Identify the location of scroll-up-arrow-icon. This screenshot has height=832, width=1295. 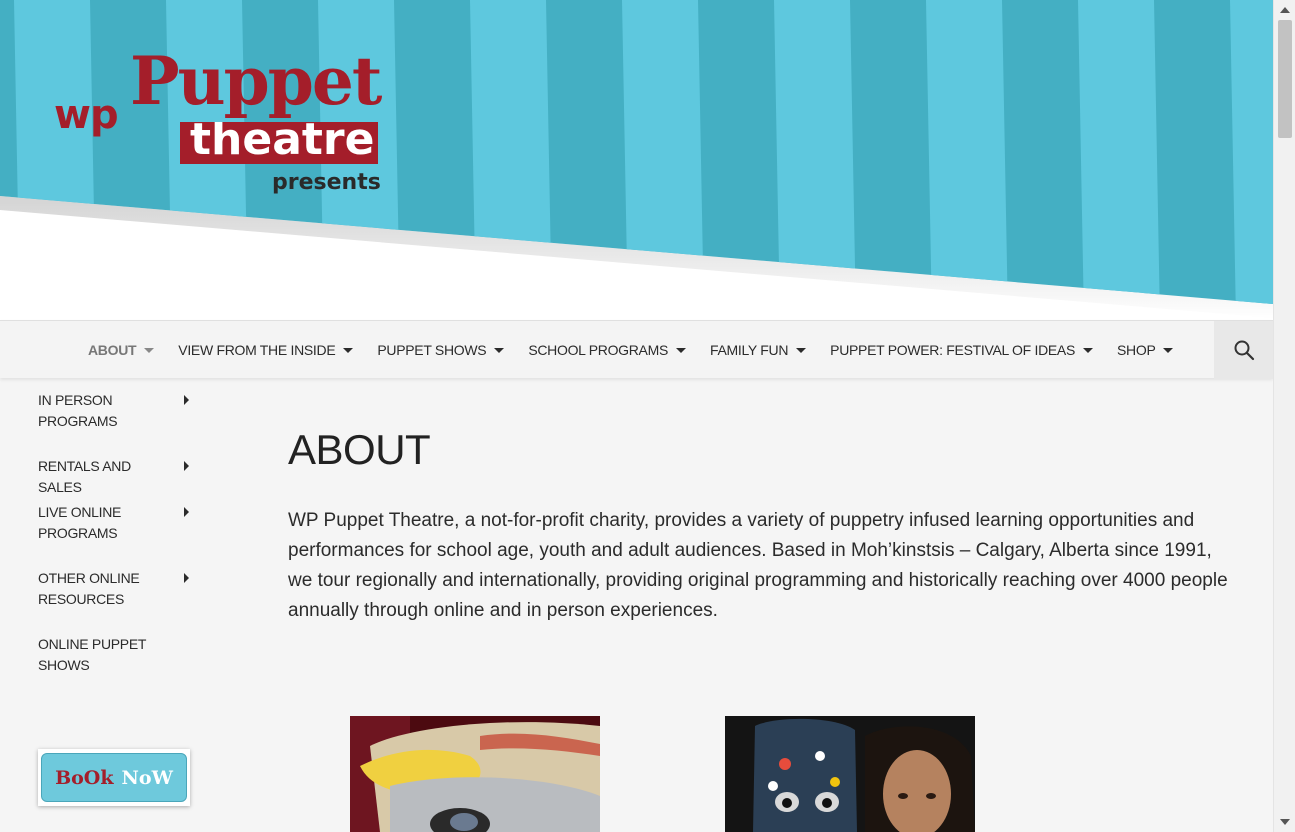
(1285, 10).